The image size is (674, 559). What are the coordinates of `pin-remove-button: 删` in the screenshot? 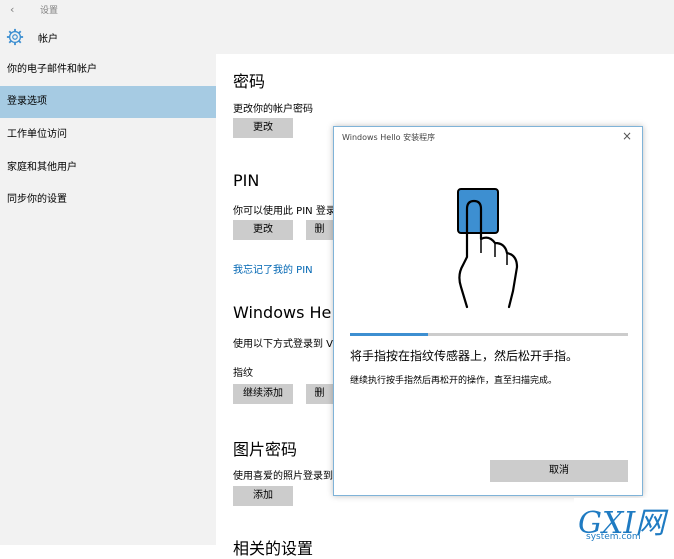 It's located at (319, 230).